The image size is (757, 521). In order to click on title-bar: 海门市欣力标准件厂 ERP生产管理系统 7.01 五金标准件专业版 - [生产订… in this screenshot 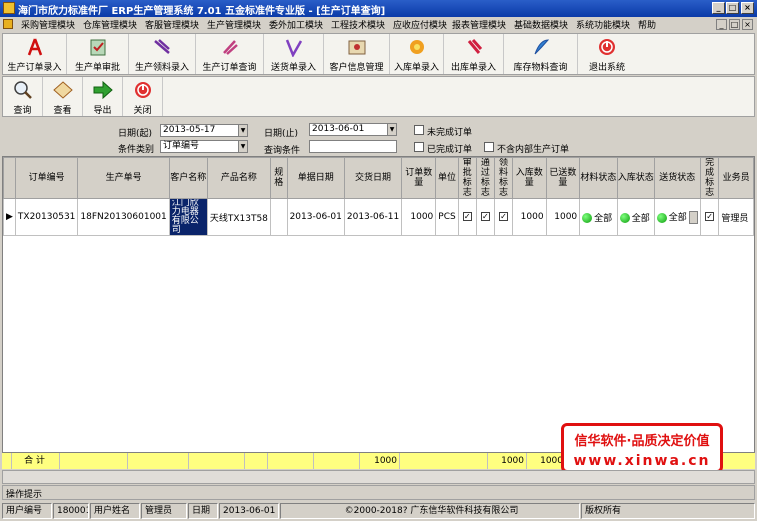, I will do `click(378, 8)`.